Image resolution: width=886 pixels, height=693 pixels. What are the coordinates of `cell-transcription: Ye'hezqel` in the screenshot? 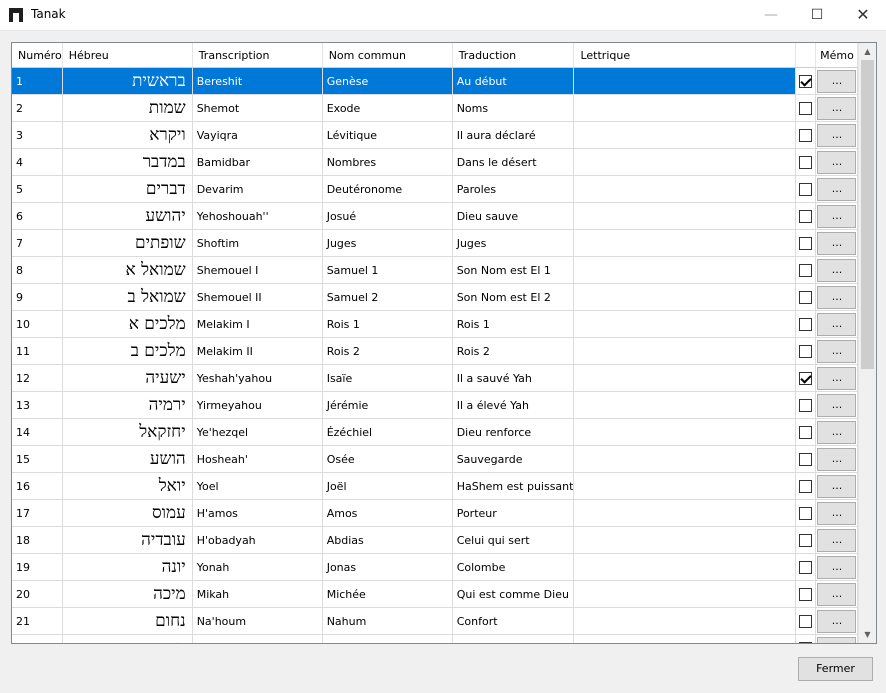 It's located at (257, 432).